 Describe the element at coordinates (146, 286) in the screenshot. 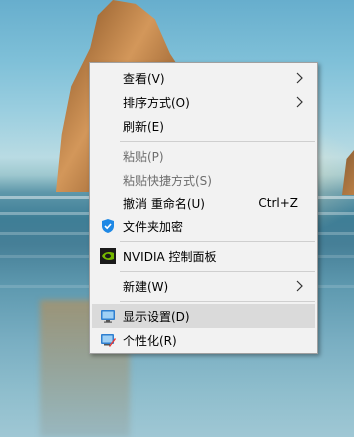

I see `menu-item-label: 新建(W)` at that location.